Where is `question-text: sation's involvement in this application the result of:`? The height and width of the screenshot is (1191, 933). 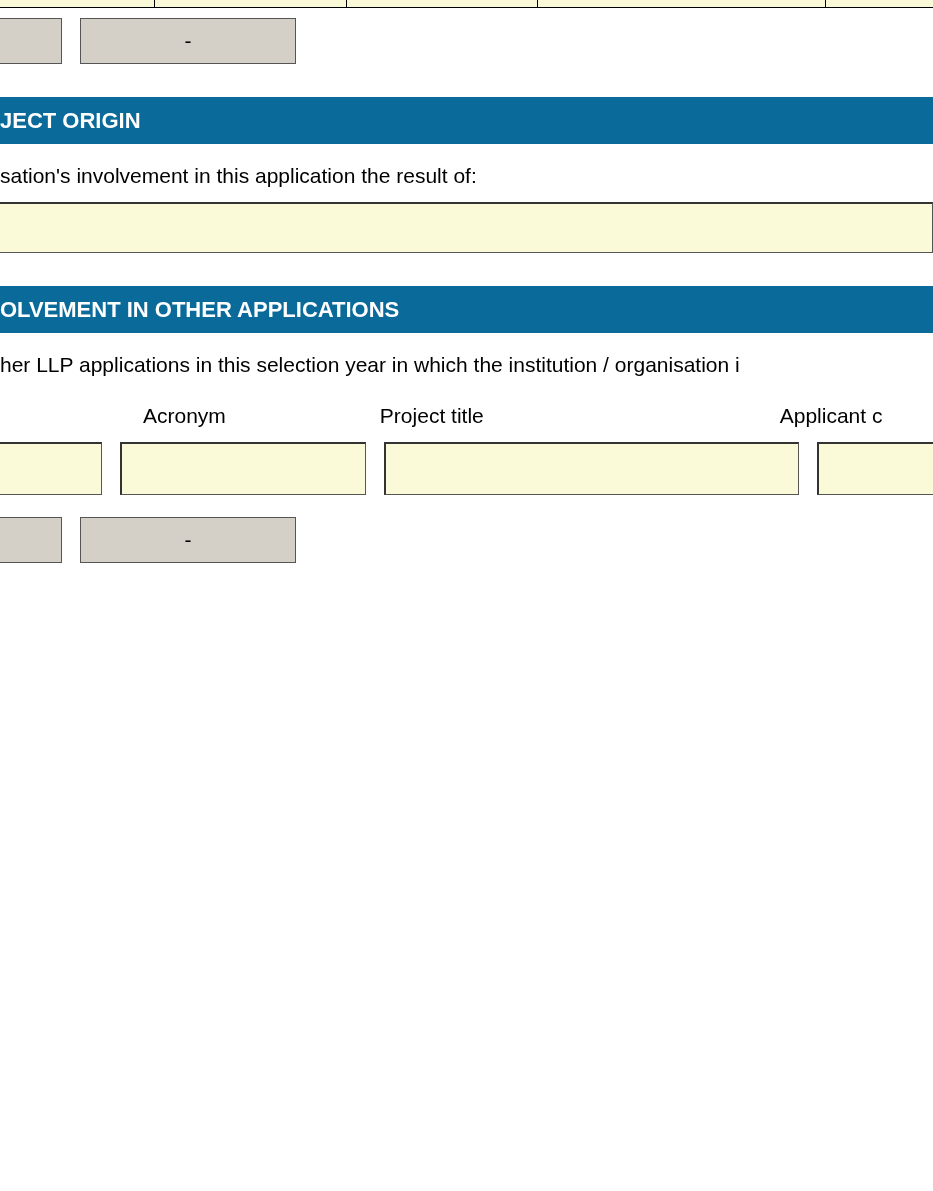 question-text: sation's involvement in this application the result of: is located at coordinates (239, 176).